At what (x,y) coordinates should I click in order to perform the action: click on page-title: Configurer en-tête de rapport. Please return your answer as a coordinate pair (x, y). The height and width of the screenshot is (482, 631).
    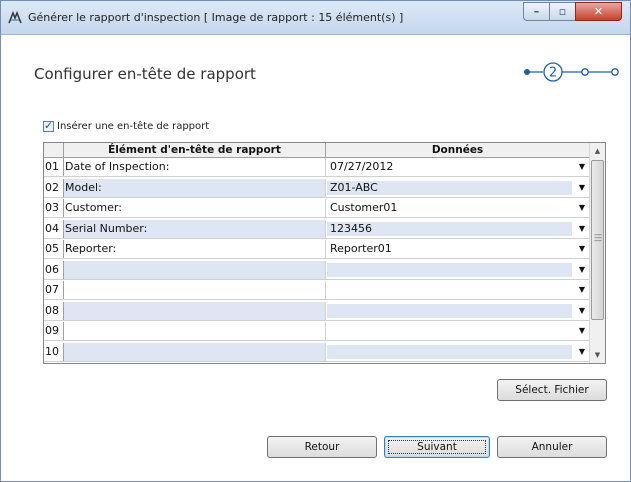
    Looking at the image, I should click on (145, 74).